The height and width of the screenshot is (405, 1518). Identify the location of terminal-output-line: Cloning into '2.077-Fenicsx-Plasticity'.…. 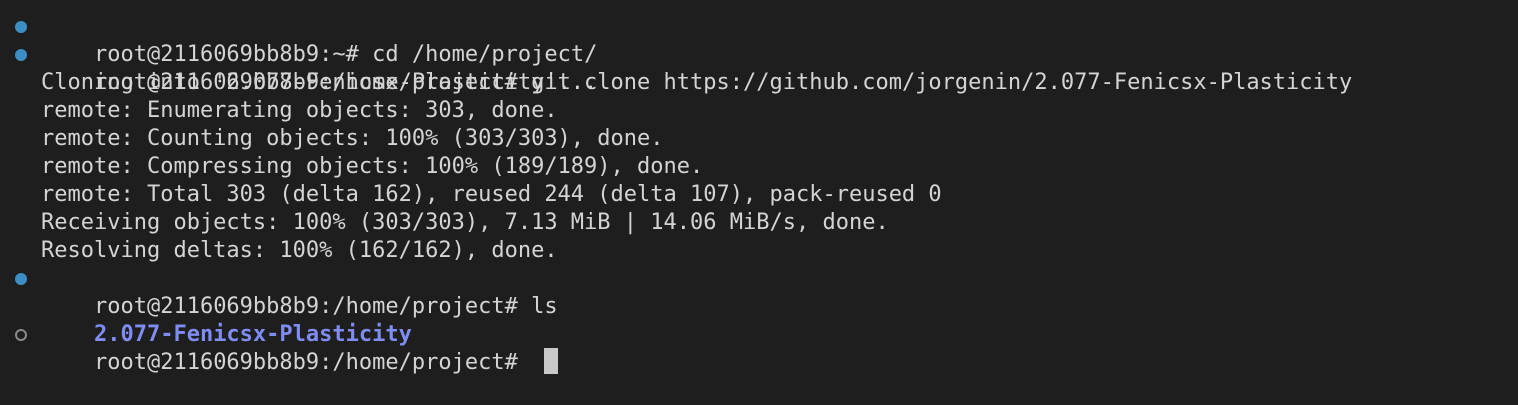
(319, 82).